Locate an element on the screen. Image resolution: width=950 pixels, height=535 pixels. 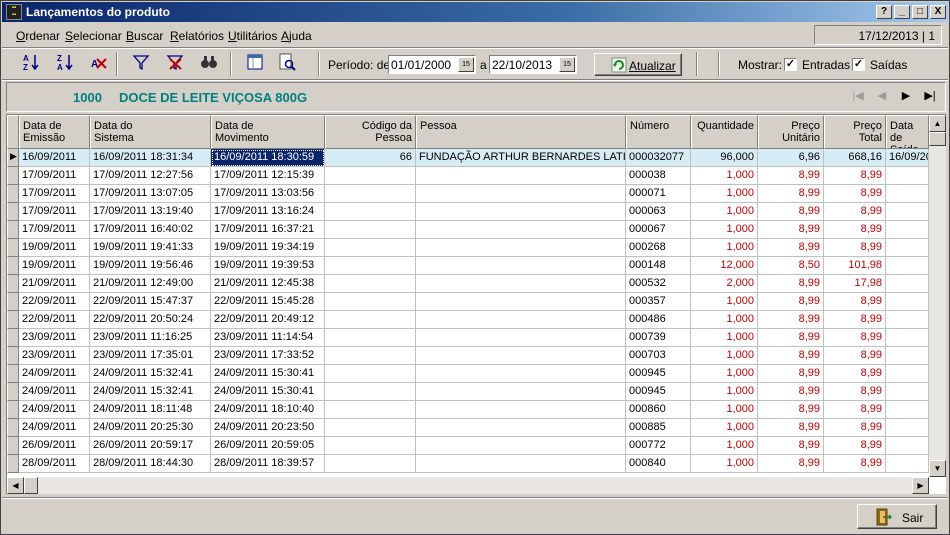
cell-data-sistema: 16/09/2011 18:31:34 is located at coordinates (150, 158).